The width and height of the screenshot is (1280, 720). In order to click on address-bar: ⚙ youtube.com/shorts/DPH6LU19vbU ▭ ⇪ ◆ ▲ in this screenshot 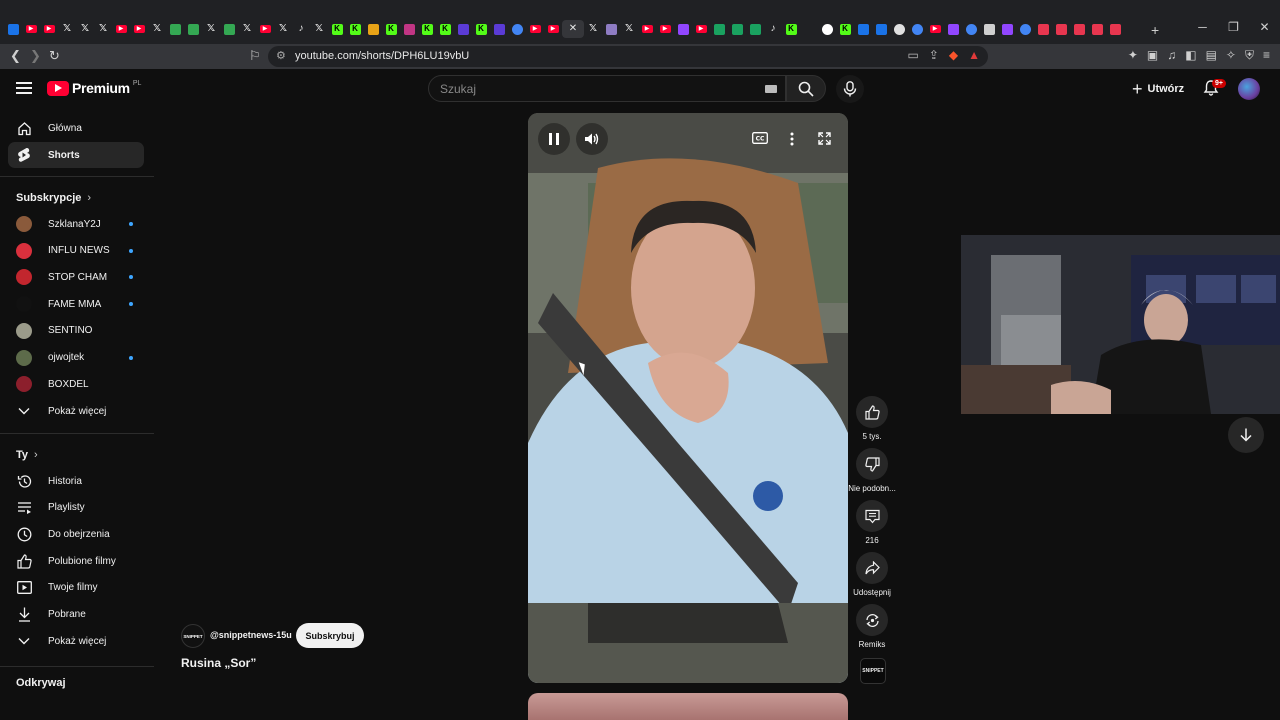, I will do `click(628, 56)`.